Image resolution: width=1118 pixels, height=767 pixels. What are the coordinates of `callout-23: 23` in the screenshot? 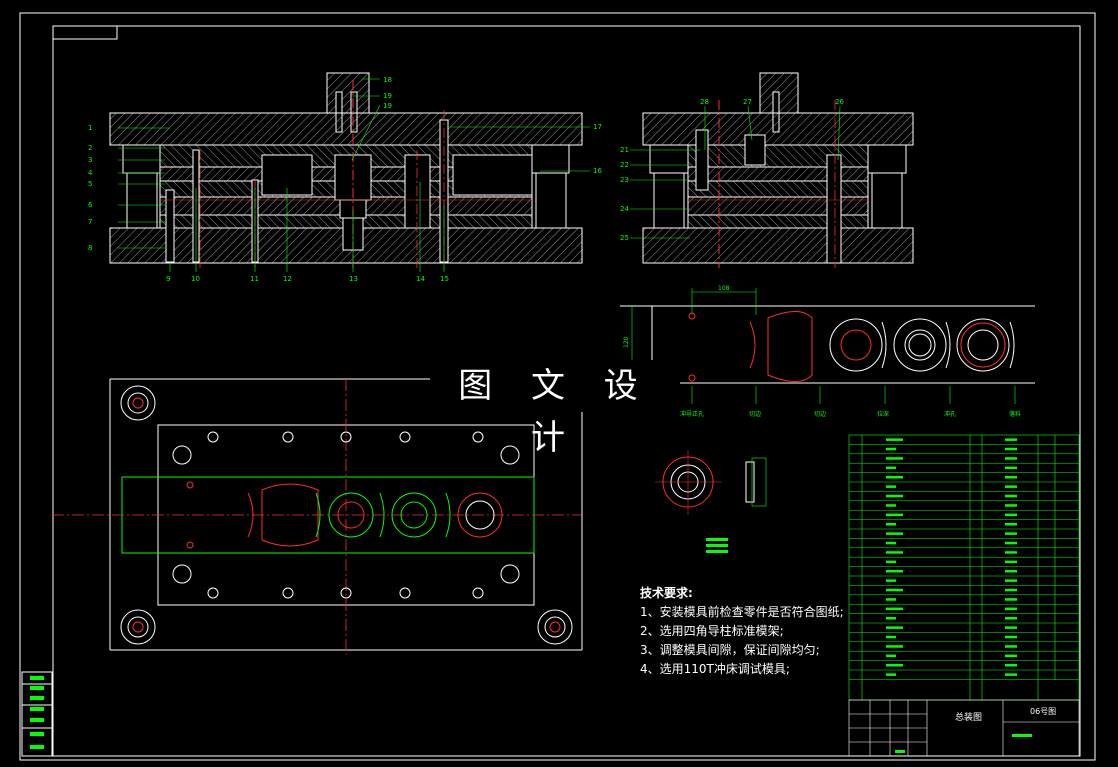 It's located at (624, 180).